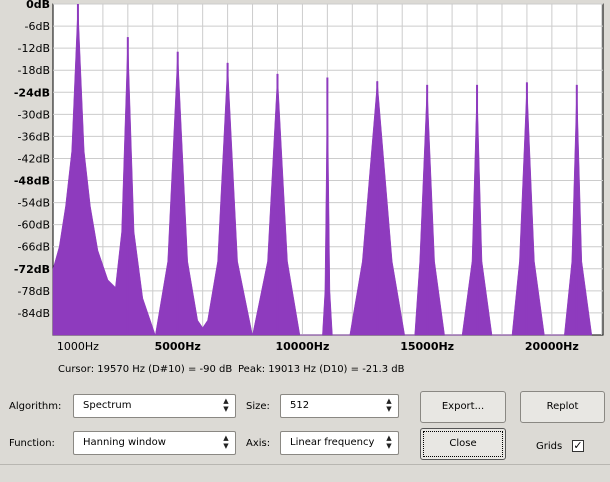 Image resolution: width=610 pixels, height=482 pixels. Describe the element at coordinates (549, 446) in the screenshot. I see `grids-label: Grids` at that location.